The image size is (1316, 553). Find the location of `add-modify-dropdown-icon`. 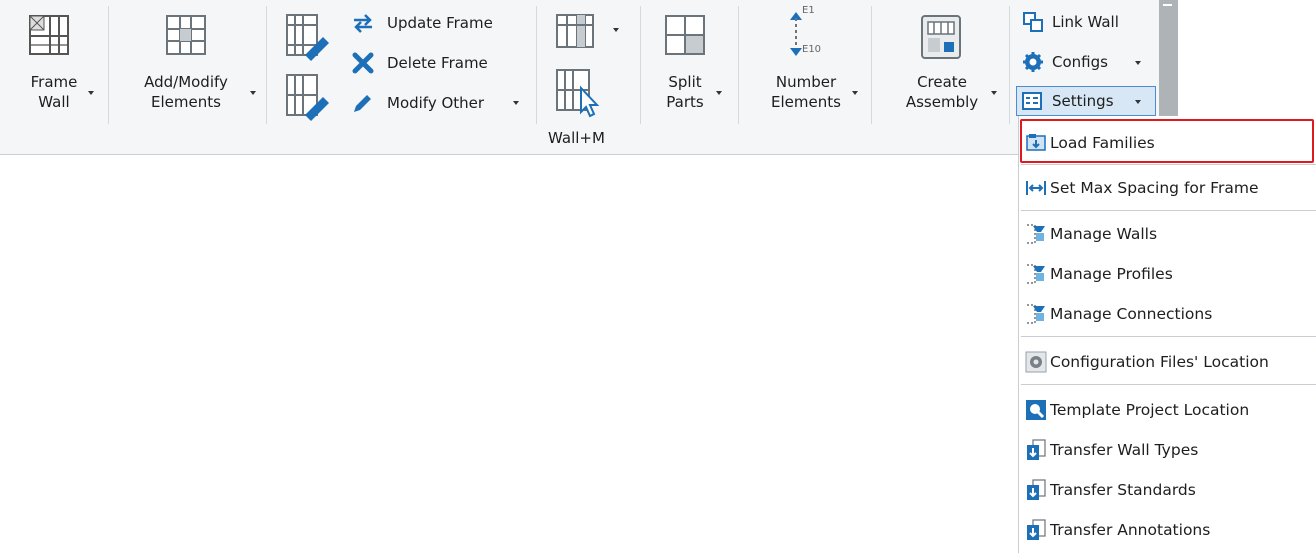

add-modify-dropdown-icon is located at coordinates (253, 93).